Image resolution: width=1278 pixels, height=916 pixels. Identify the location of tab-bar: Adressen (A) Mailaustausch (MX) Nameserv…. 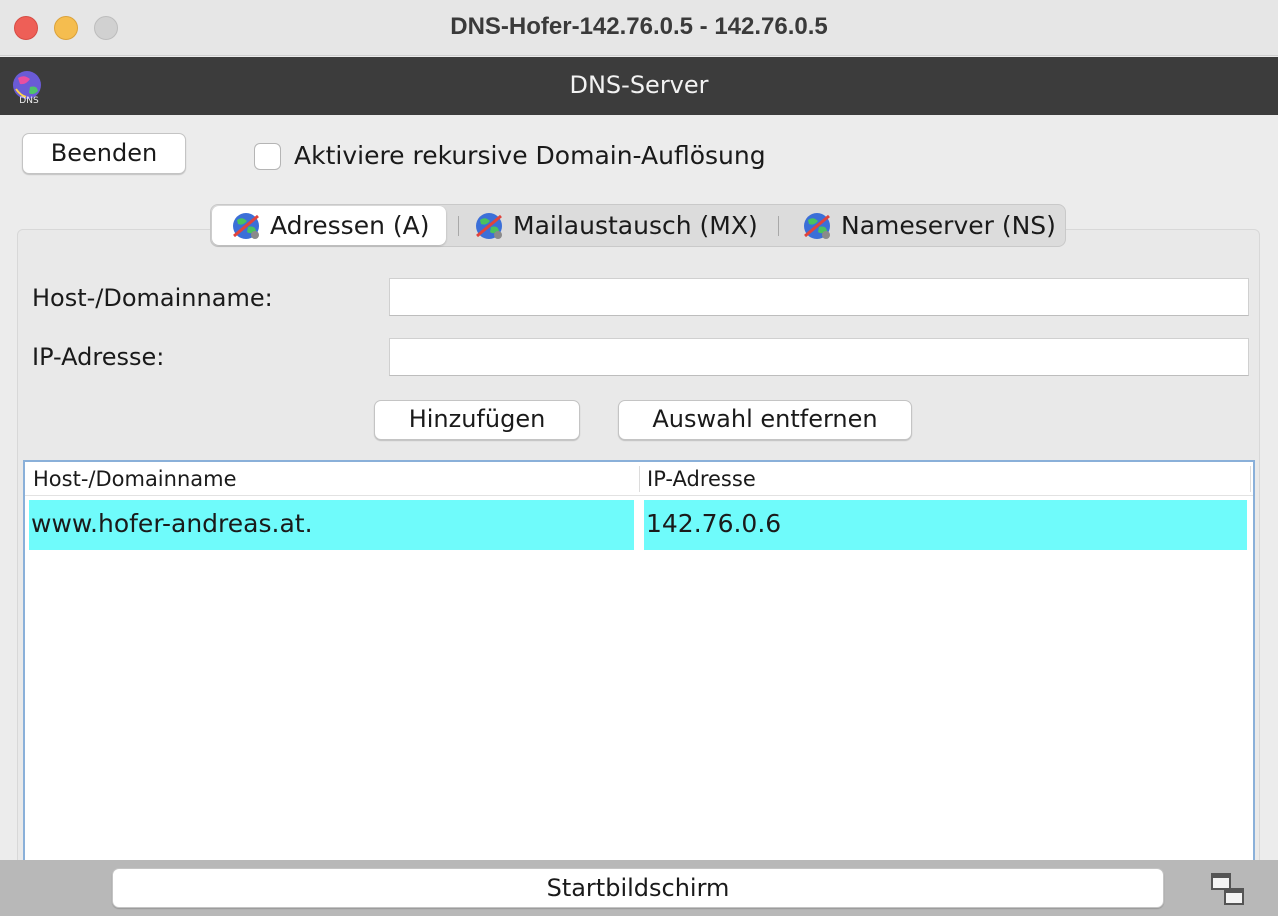
(638, 225).